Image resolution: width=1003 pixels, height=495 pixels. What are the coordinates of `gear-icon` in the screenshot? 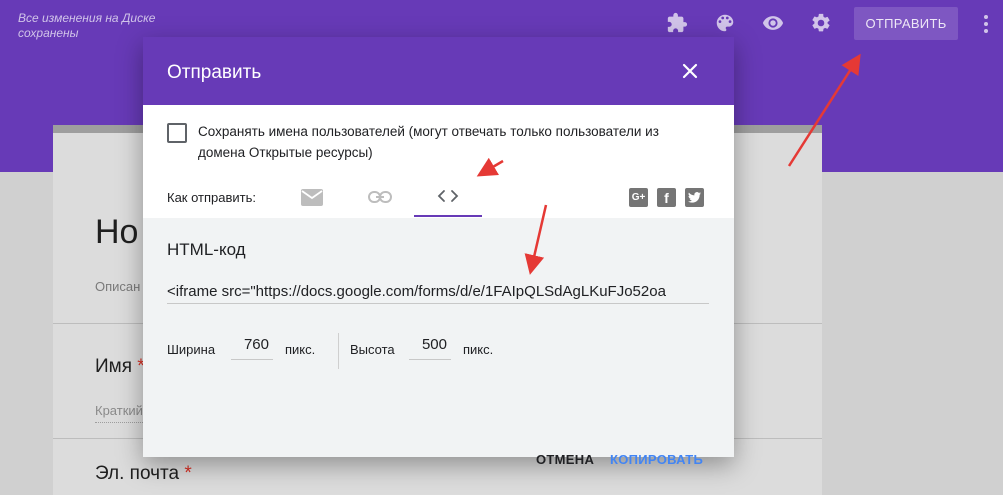 It's located at (821, 23).